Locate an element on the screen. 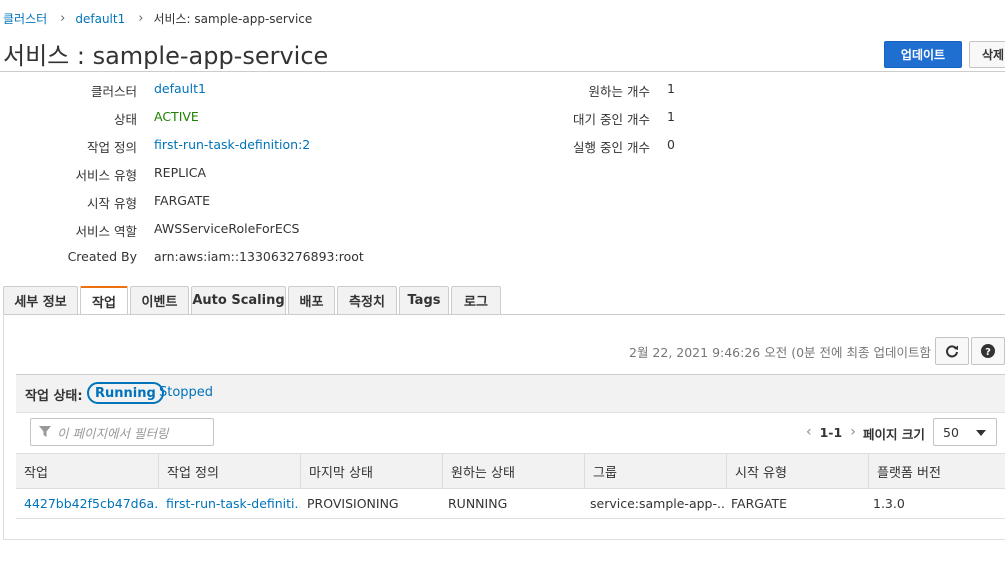  running-filter-toggle: Running is located at coordinates (125, 393).